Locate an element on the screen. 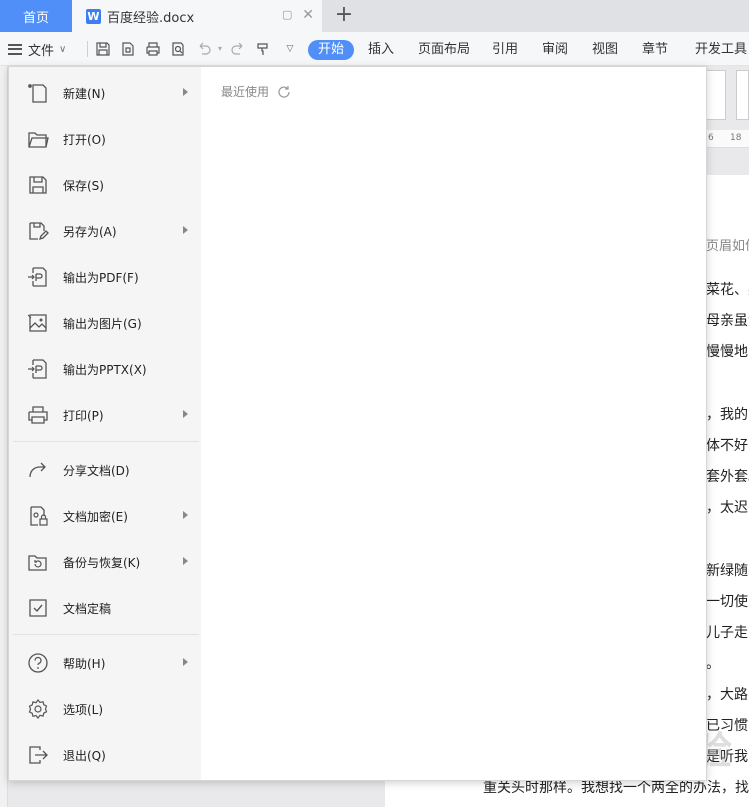 This screenshot has height=807, width=749. ribbon-tab-insert: 插入 is located at coordinates (381, 50).